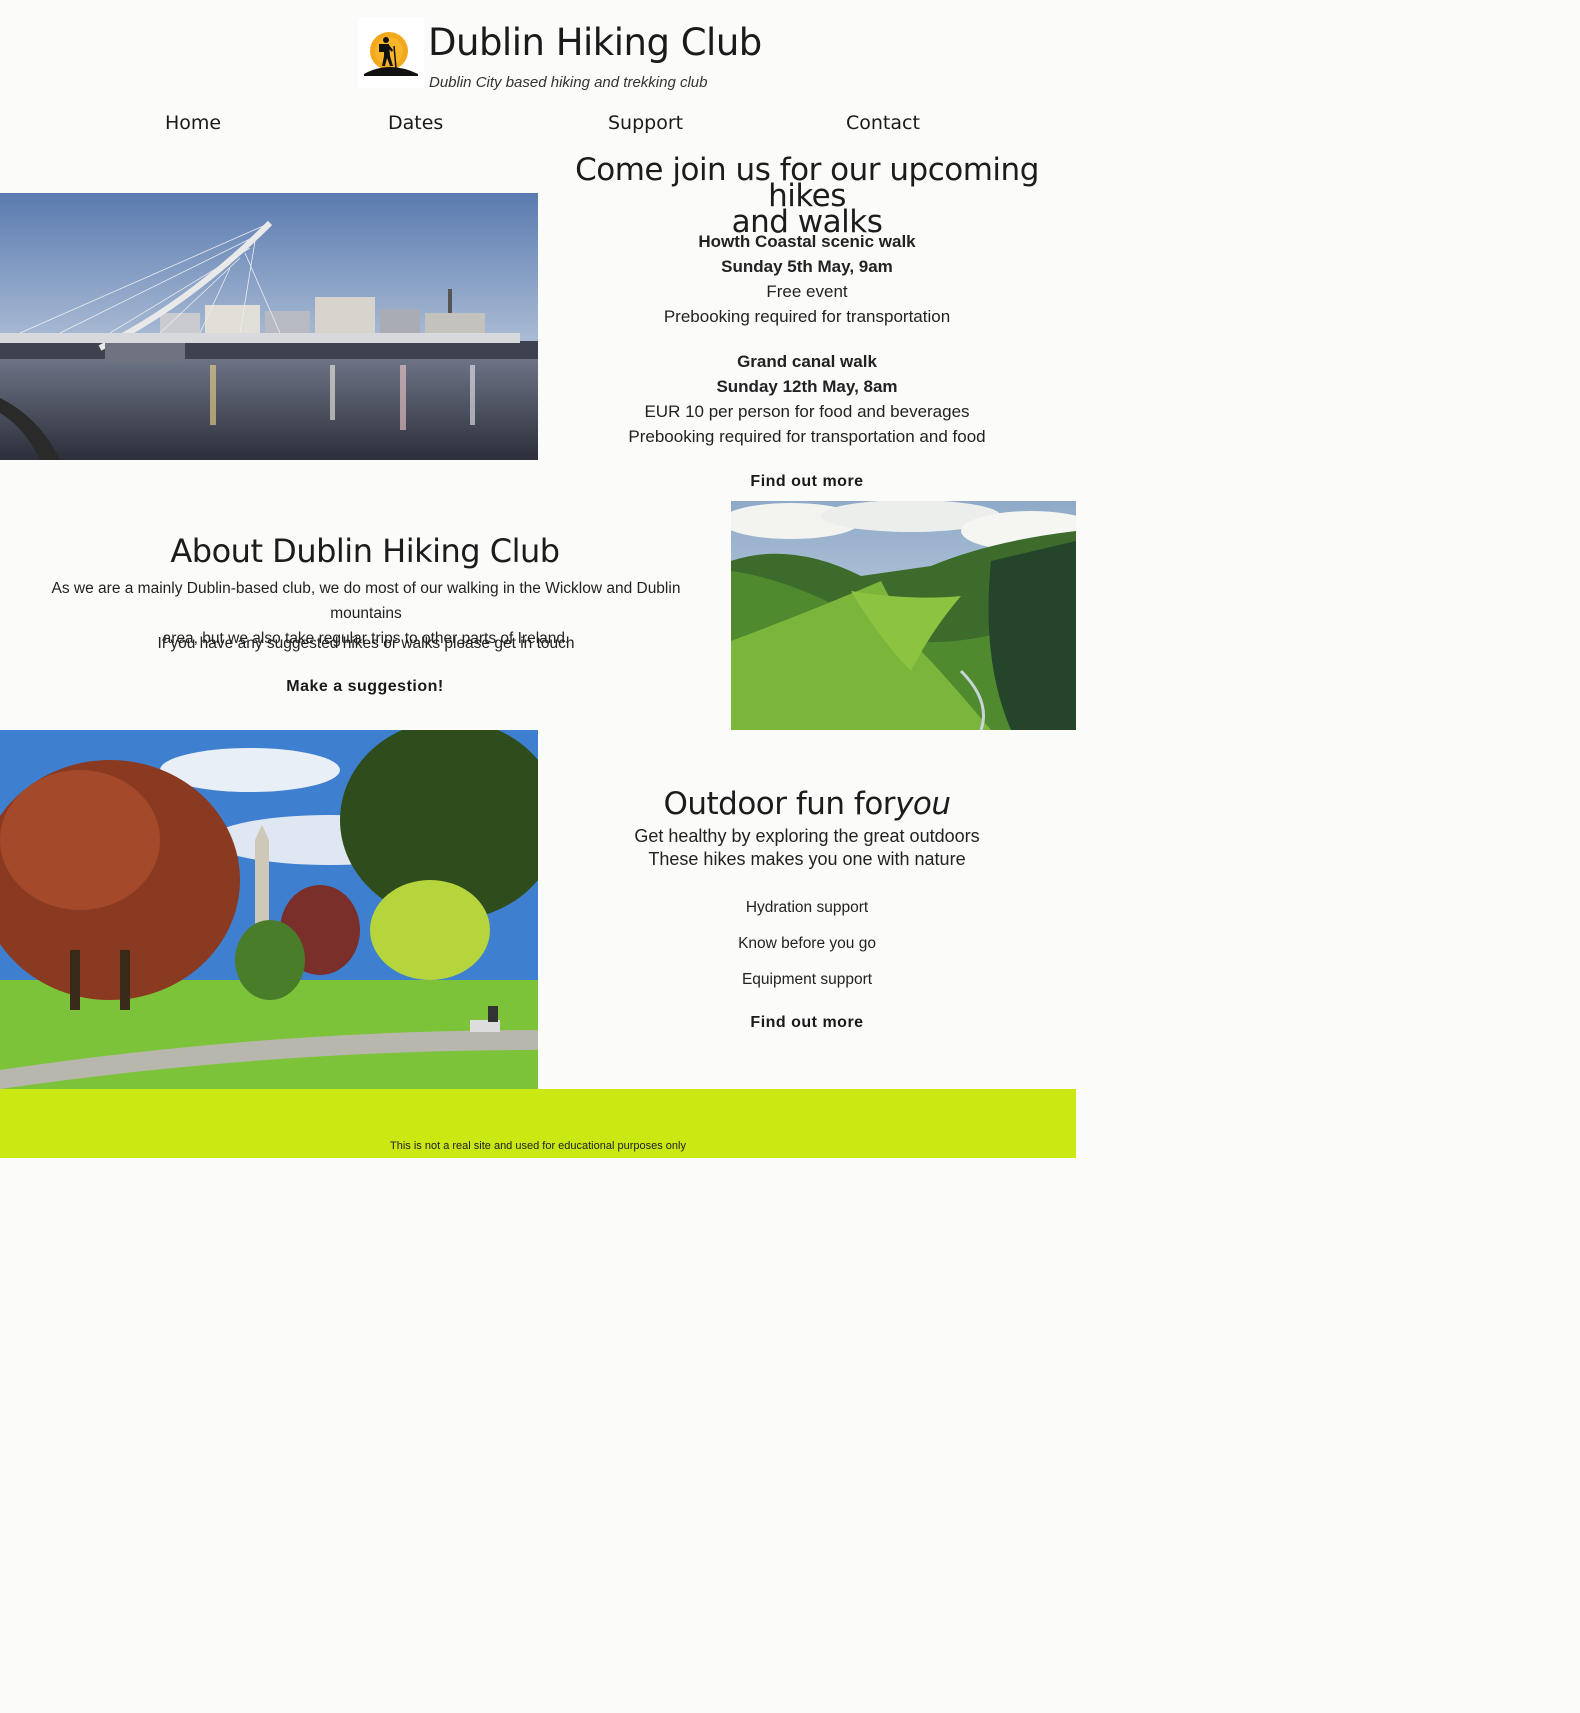 The image size is (1580, 1713). I want to click on event-price: Free event, so click(807, 291).